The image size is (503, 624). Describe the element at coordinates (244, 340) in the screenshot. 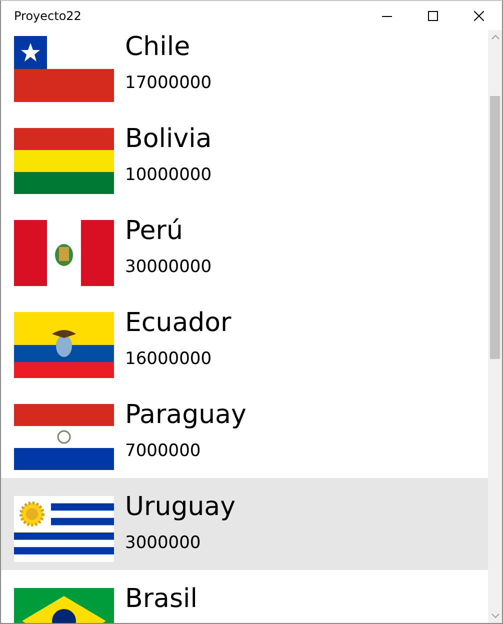

I see `list-item: Ecuador 16000000` at that location.